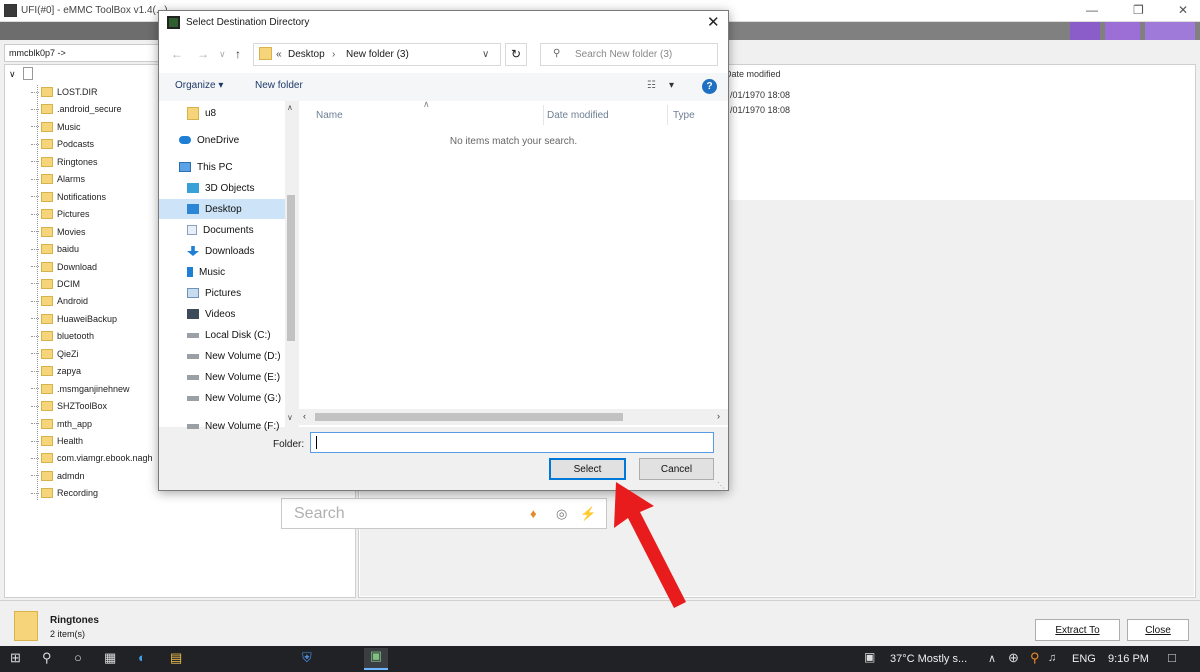 The width and height of the screenshot is (1200, 672). What do you see at coordinates (1035, 658) in the screenshot?
I see `search-app-icon: ⚲` at bounding box center [1035, 658].